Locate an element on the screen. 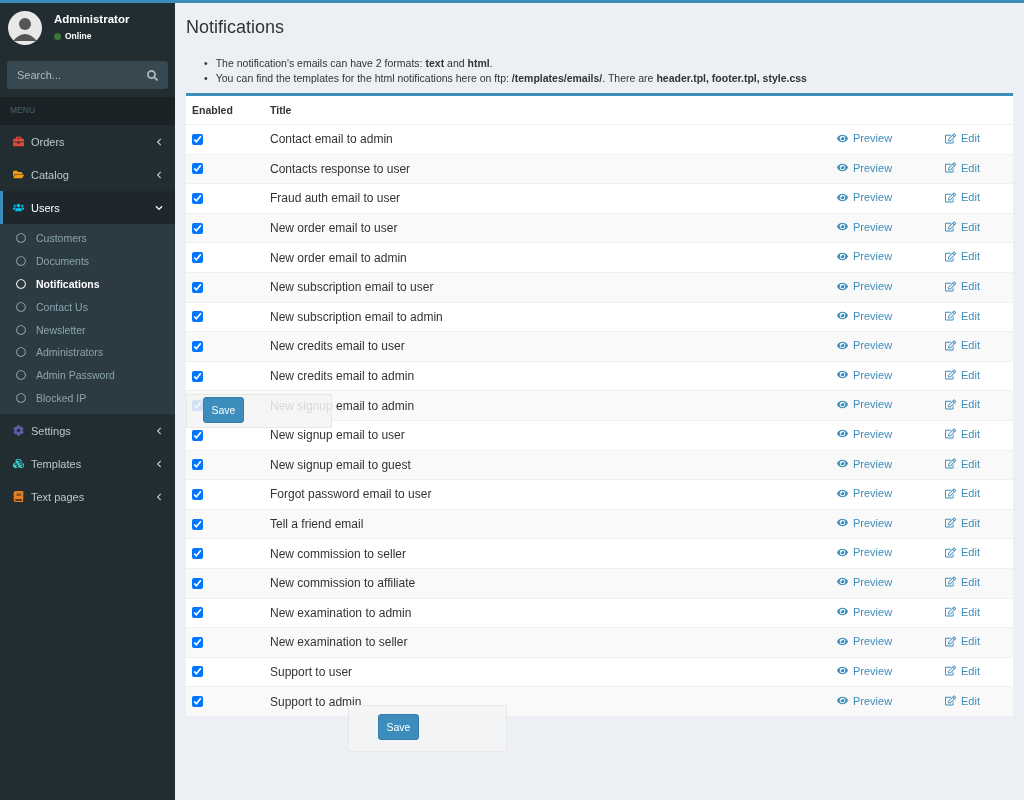 This screenshot has width=1024, height=800. sidebar-item: Users is located at coordinates (87, 207).